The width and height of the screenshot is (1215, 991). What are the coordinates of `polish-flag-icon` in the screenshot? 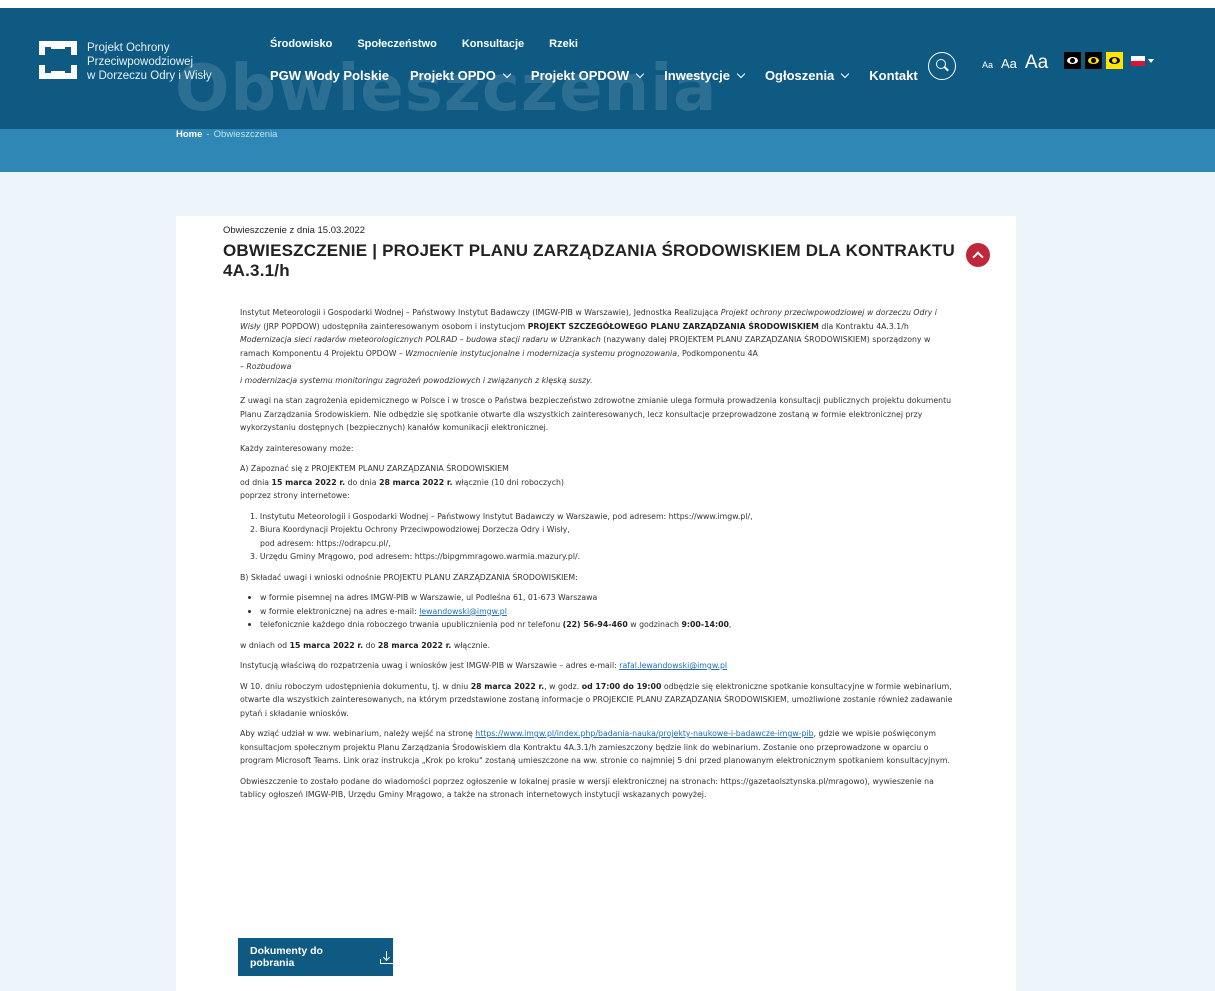 It's located at (1138, 61).